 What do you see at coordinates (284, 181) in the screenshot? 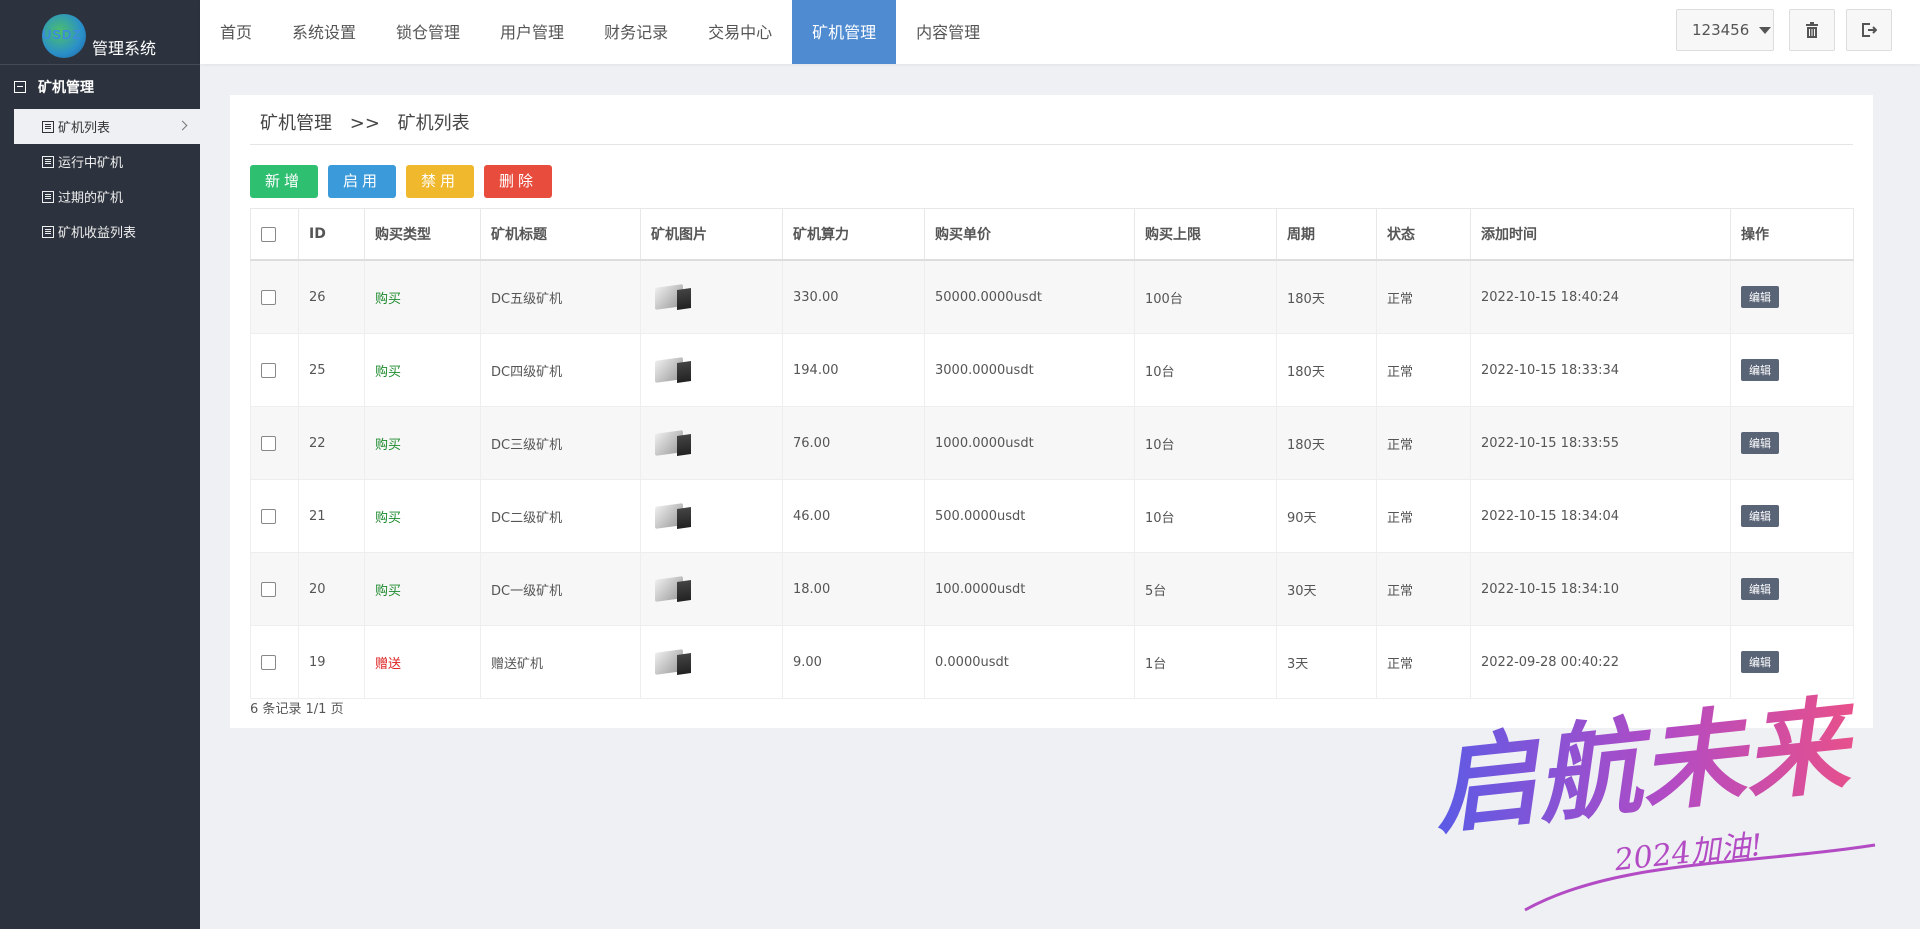
I see `add-button: 新增` at bounding box center [284, 181].